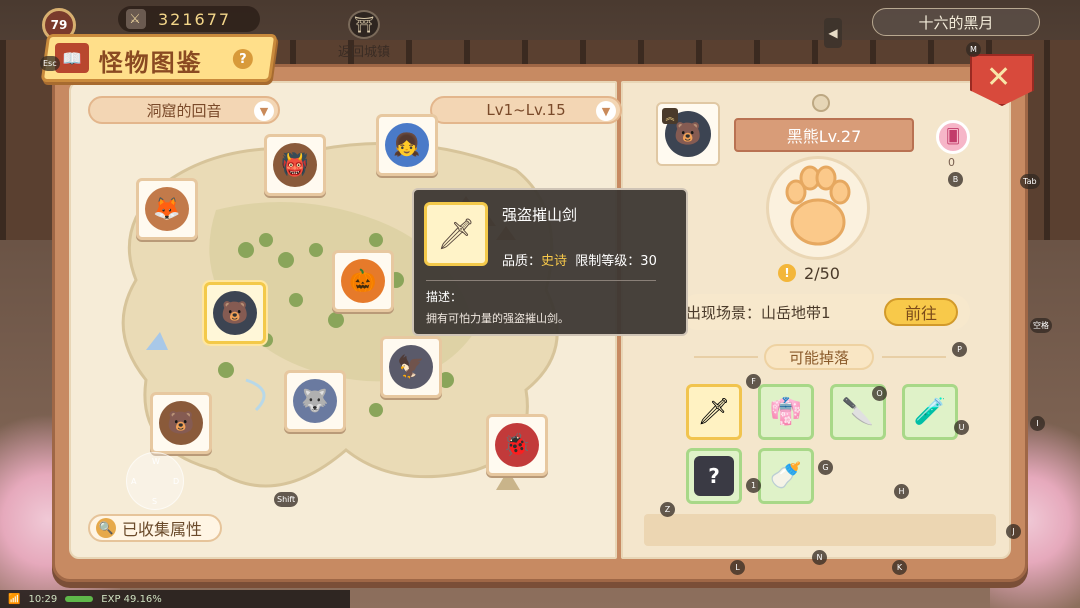 The image size is (1080, 608). I want to click on bottle-icon: 🍼, so click(786, 476).